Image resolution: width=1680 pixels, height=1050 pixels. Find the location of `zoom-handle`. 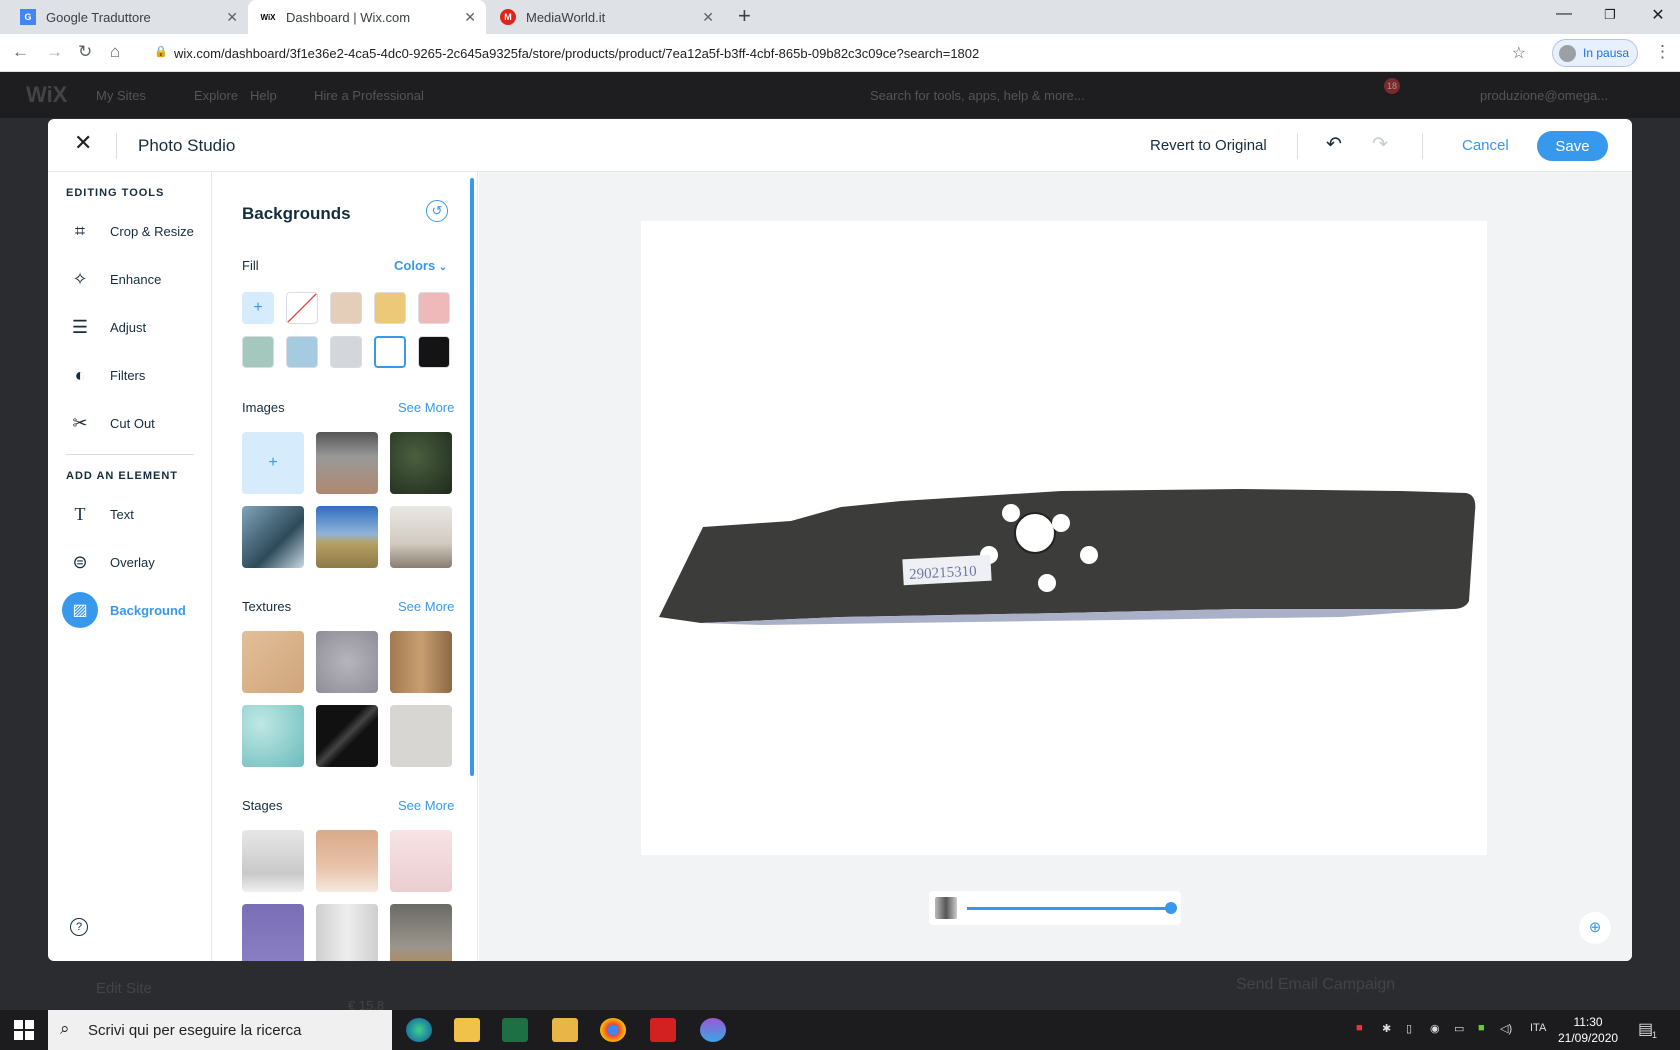

zoom-handle is located at coordinates (1171, 908).